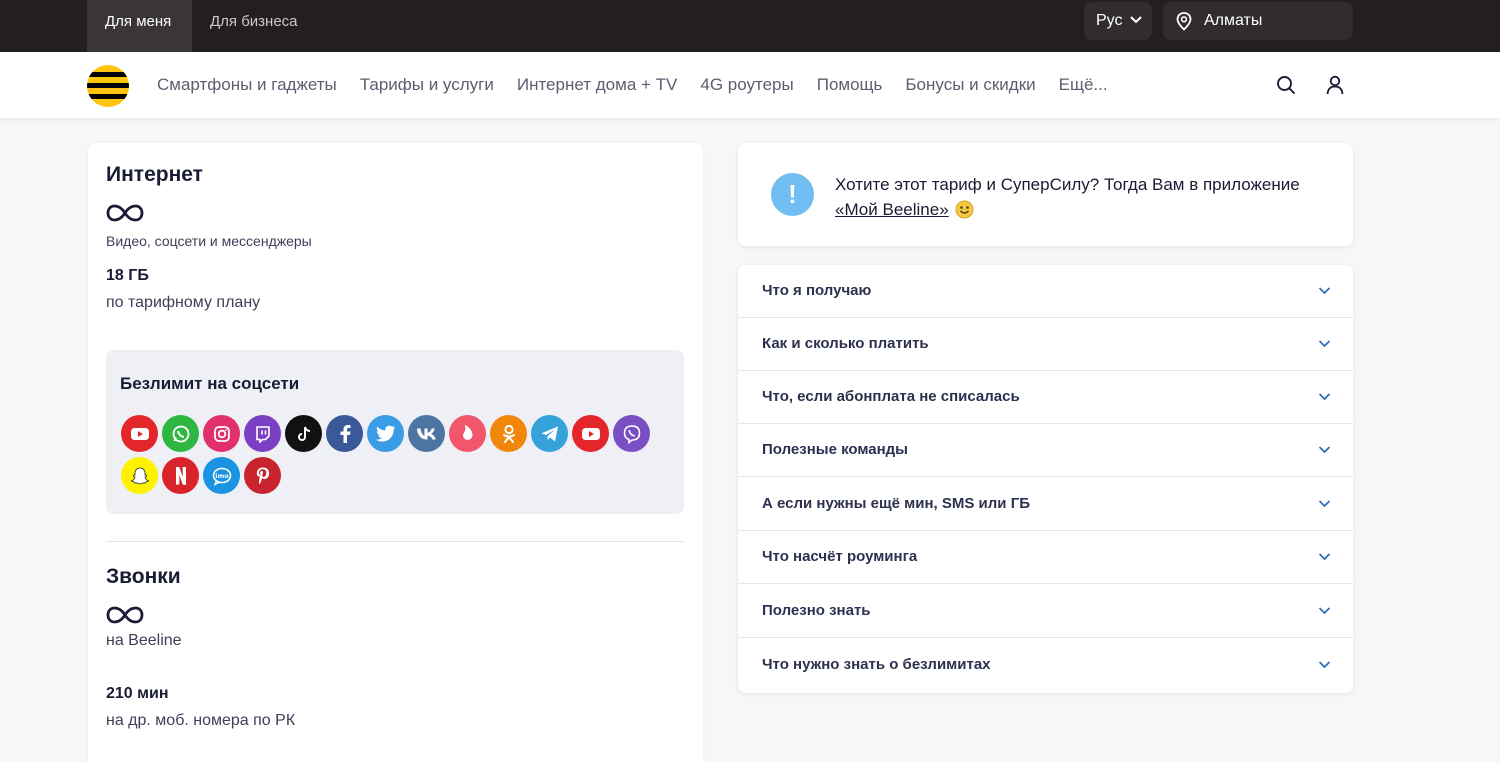  What do you see at coordinates (395, 541) in the screenshot?
I see `divider` at bounding box center [395, 541].